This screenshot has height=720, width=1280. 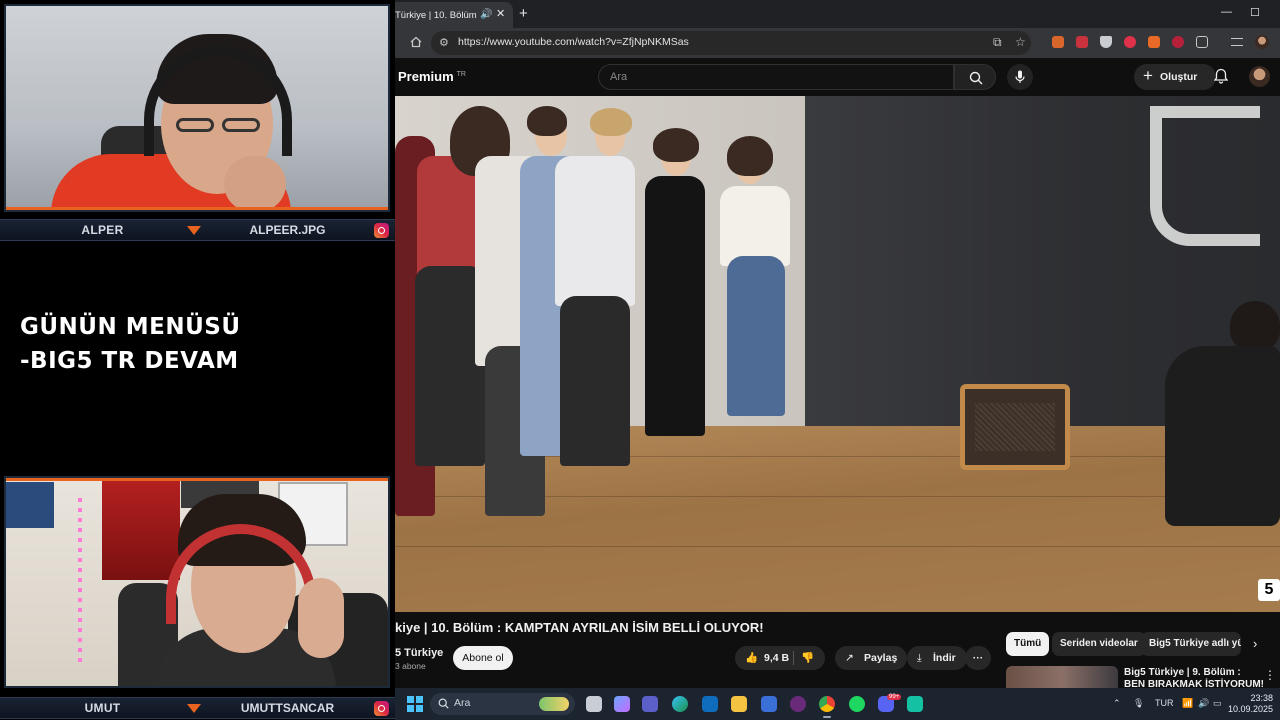 I want to click on install-icon: ⧉, so click(x=997, y=42).